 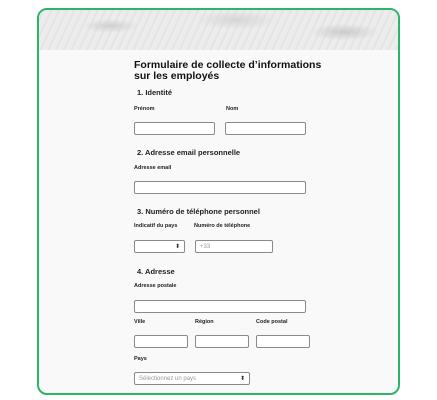 What do you see at coordinates (234, 246) in the screenshot?
I see `phone-input: +33` at bounding box center [234, 246].